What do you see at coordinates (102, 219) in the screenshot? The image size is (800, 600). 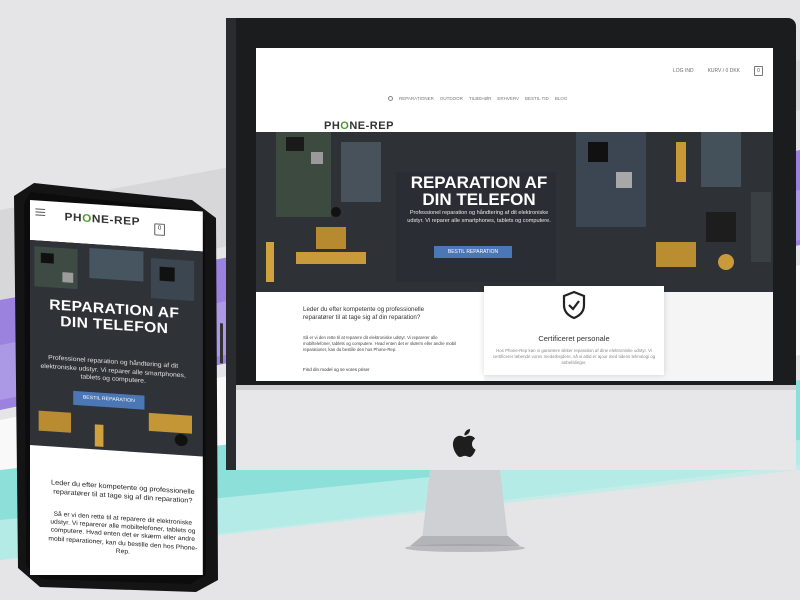 I see `mobile-logo: PHONE-REP` at bounding box center [102, 219].